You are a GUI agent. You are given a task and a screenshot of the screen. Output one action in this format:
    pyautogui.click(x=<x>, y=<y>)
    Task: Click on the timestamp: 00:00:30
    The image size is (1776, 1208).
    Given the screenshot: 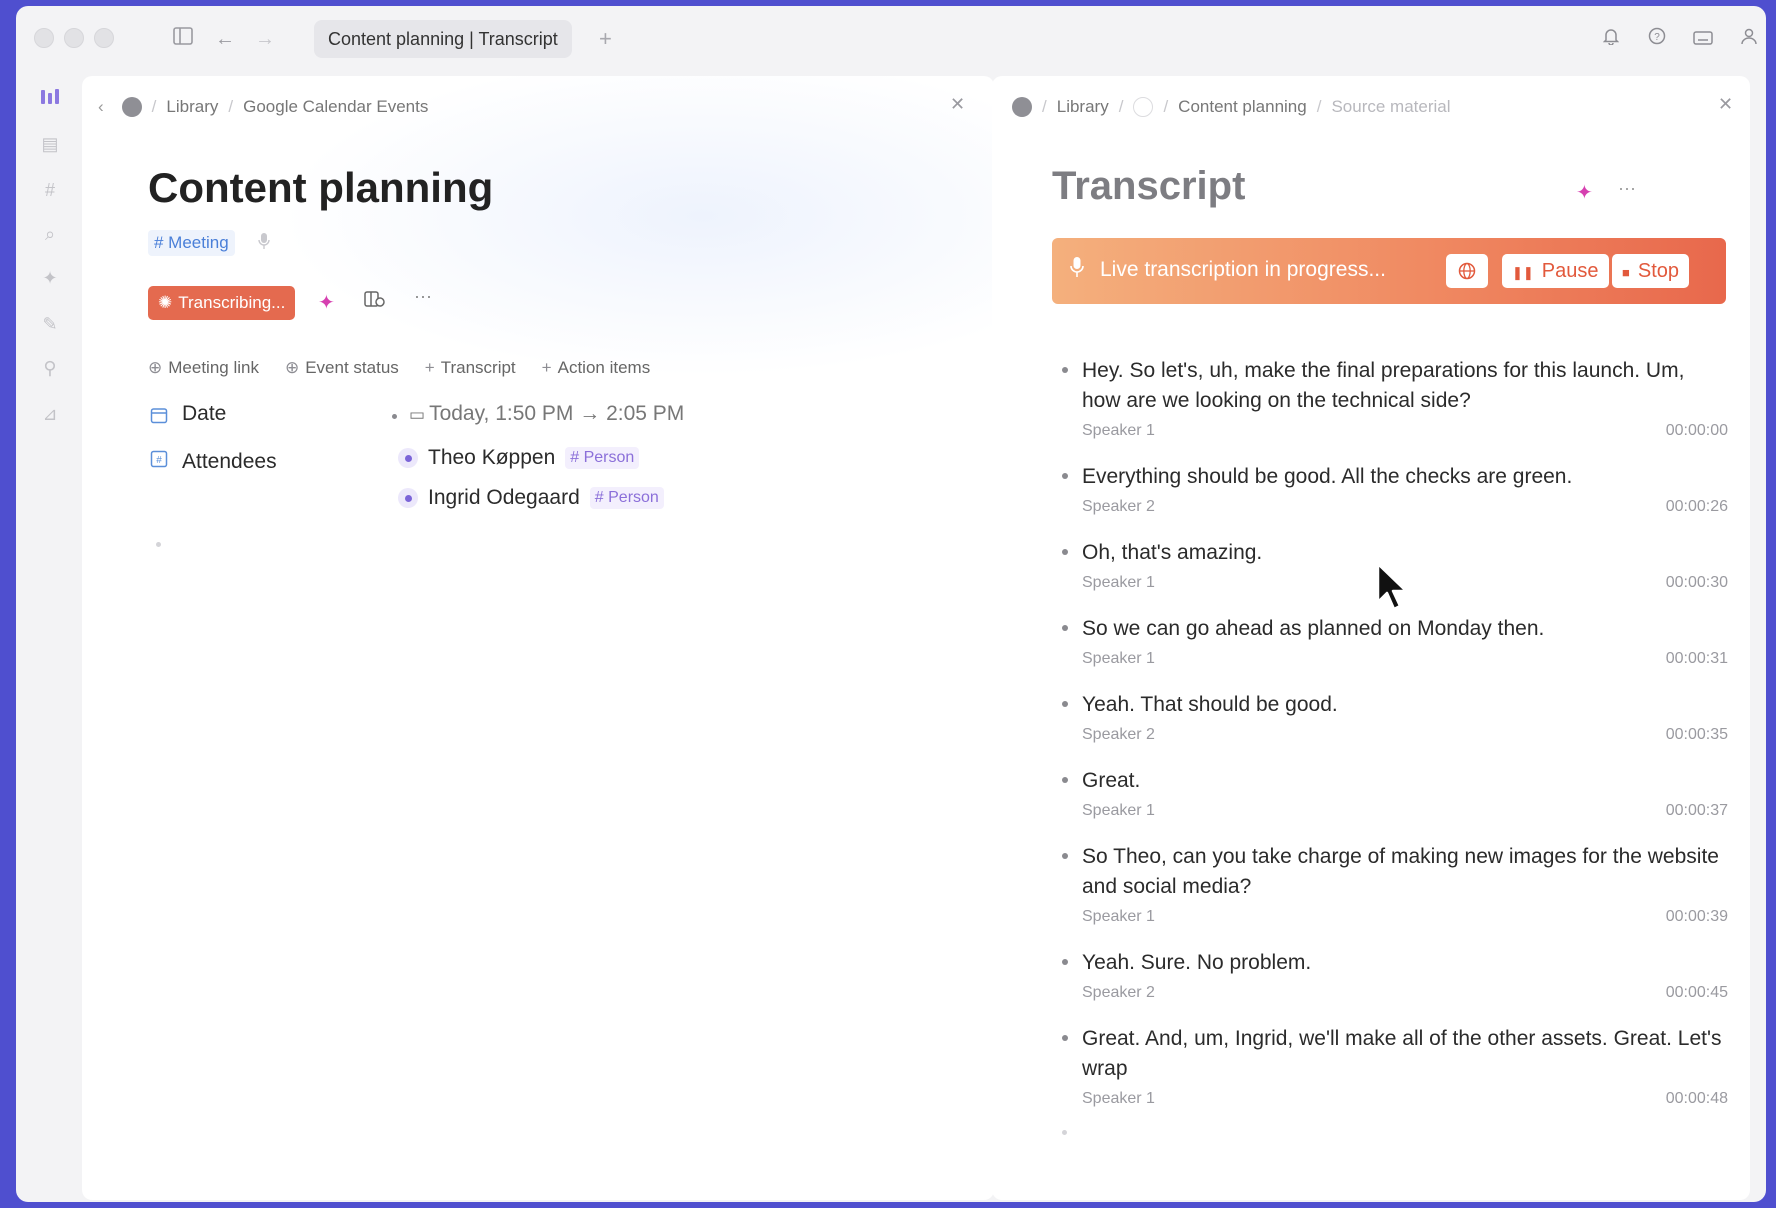 What is the action you would take?
    pyautogui.click(x=1697, y=583)
    